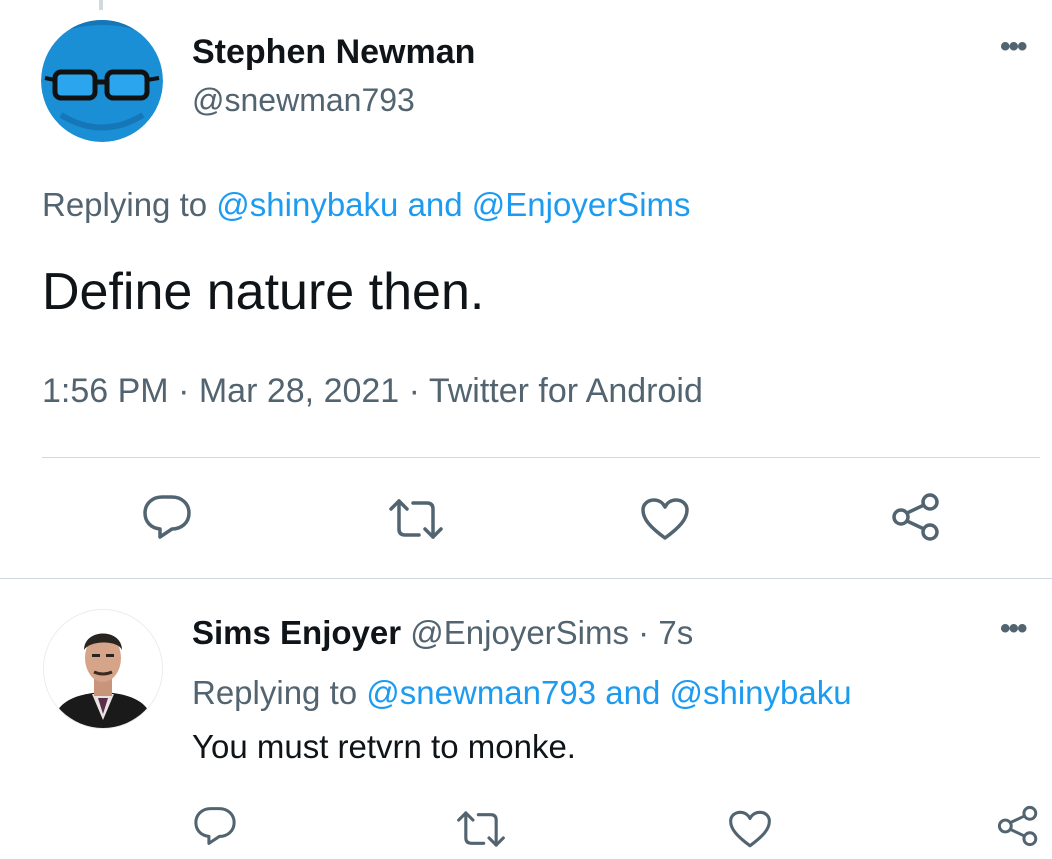  I want to click on thread-line, so click(101, 5).